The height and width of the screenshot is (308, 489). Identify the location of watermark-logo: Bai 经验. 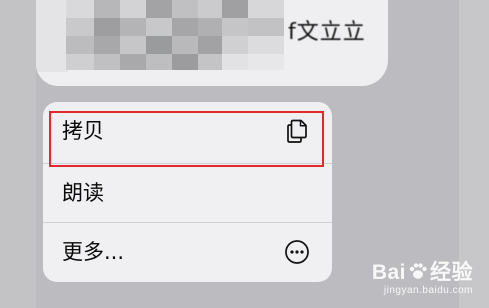
(422, 271).